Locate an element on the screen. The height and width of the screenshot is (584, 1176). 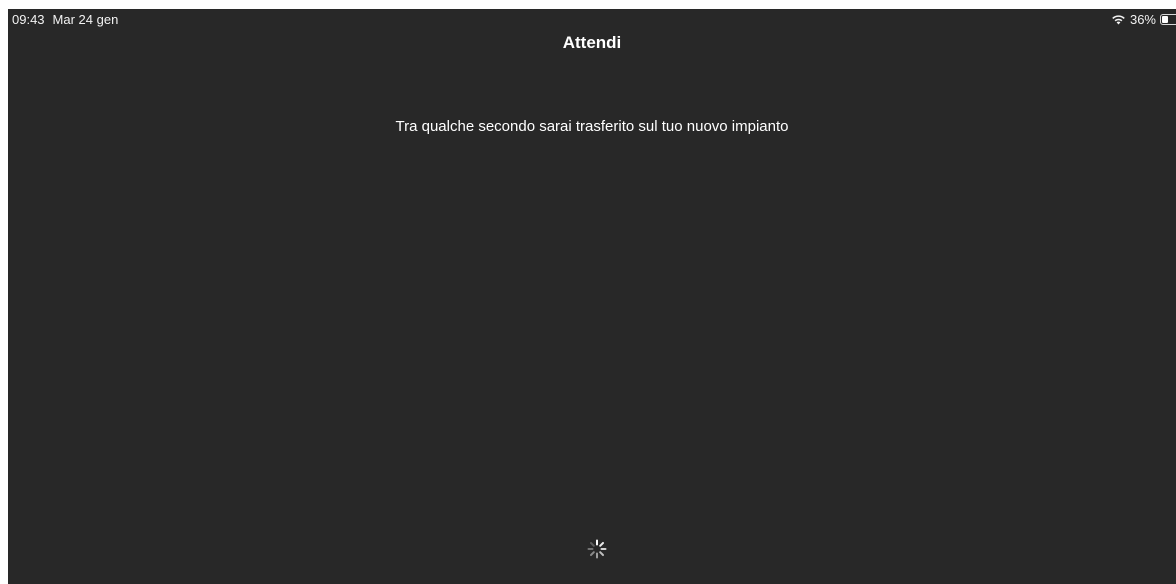
page-title: Attendi is located at coordinates (592, 42).